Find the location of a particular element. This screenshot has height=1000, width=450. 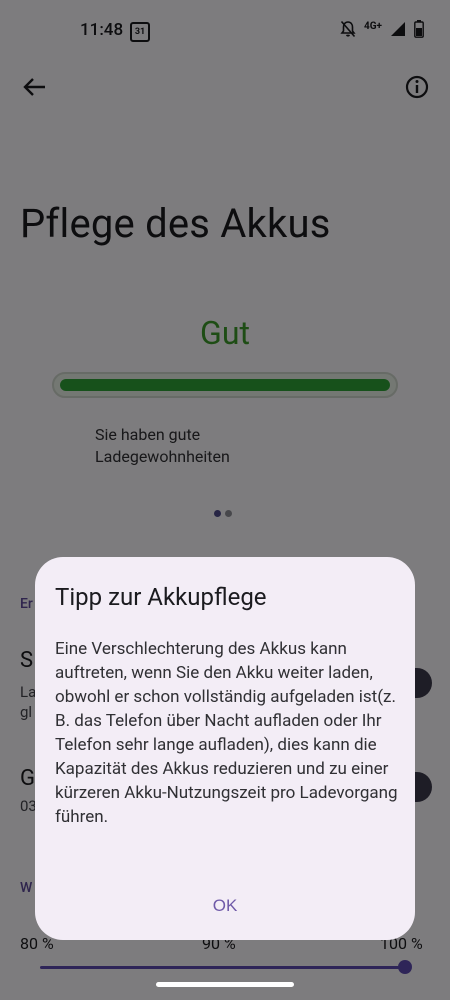

gesture-nav-handle is located at coordinates (225, 984).